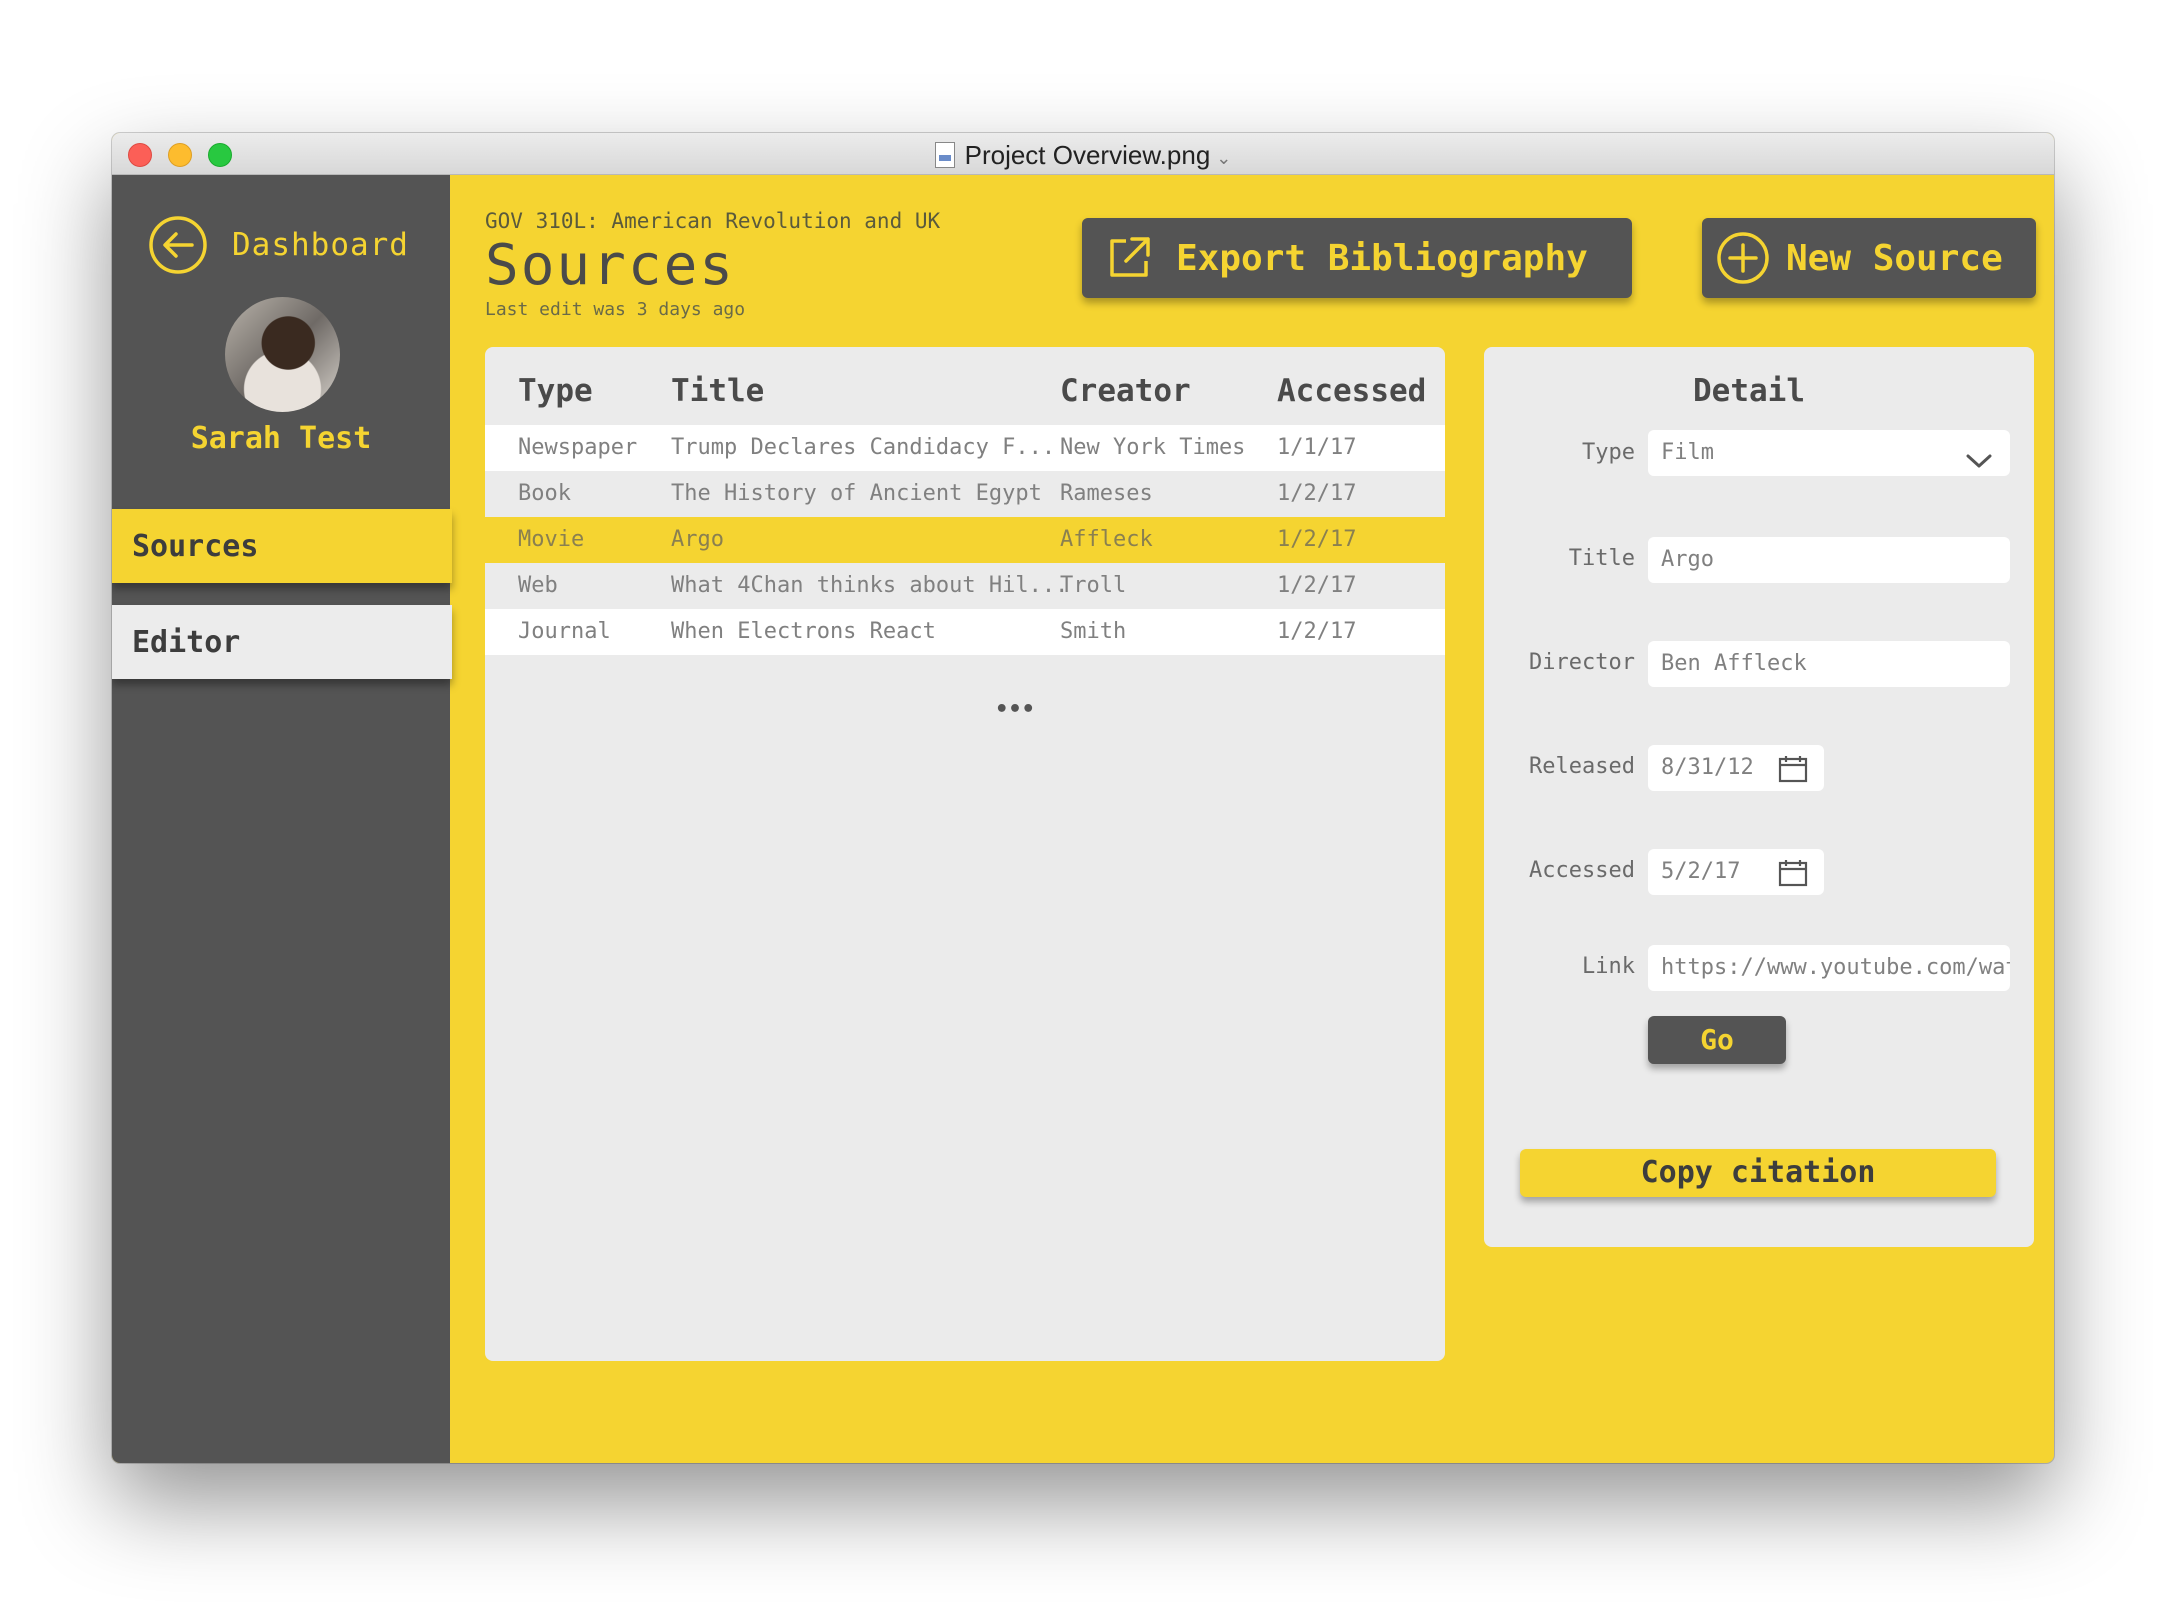  I want to click on copy-citation-button: Copy citation, so click(1758, 1173).